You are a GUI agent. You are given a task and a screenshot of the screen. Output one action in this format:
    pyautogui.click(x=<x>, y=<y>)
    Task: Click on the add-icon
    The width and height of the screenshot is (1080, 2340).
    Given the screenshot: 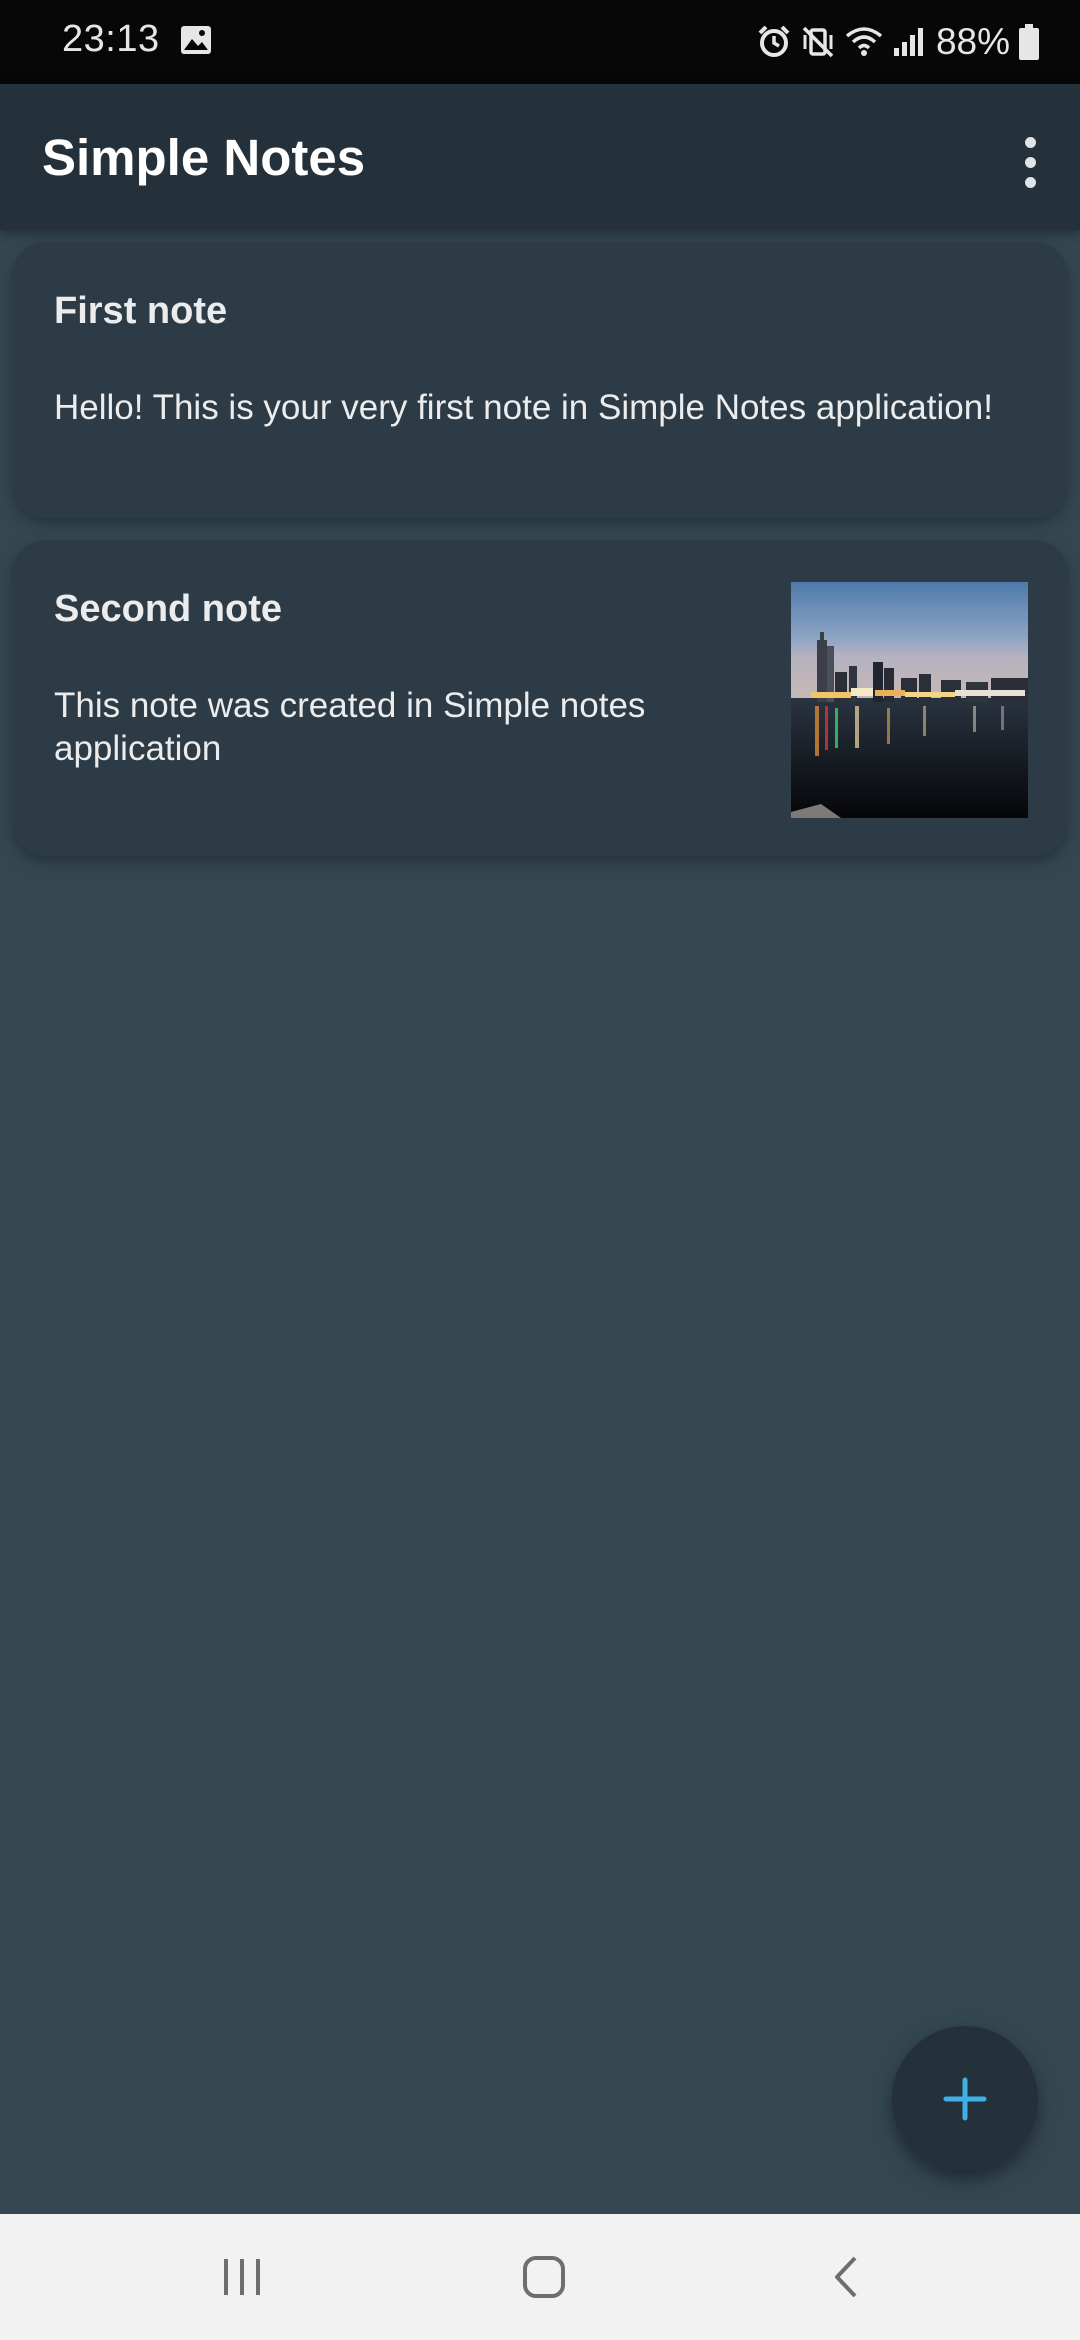 What is the action you would take?
    pyautogui.click(x=965, y=2099)
    